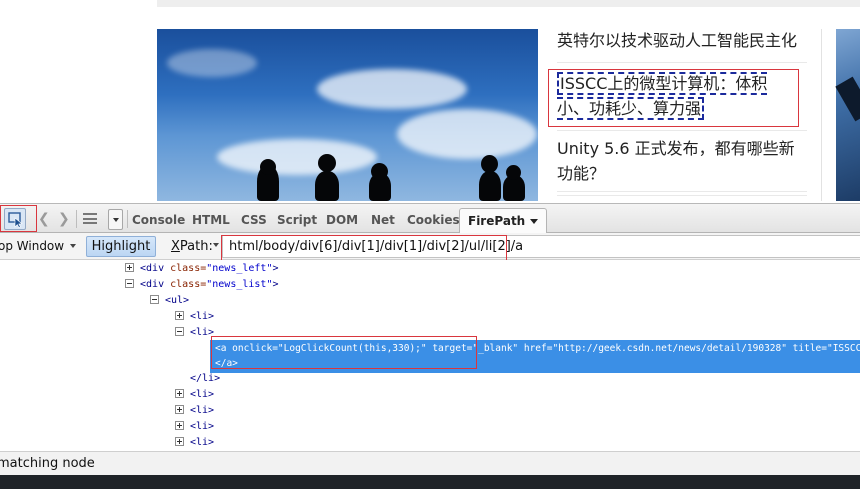 The width and height of the screenshot is (860, 489). I want to click on status-bar: matching node, so click(430, 463).